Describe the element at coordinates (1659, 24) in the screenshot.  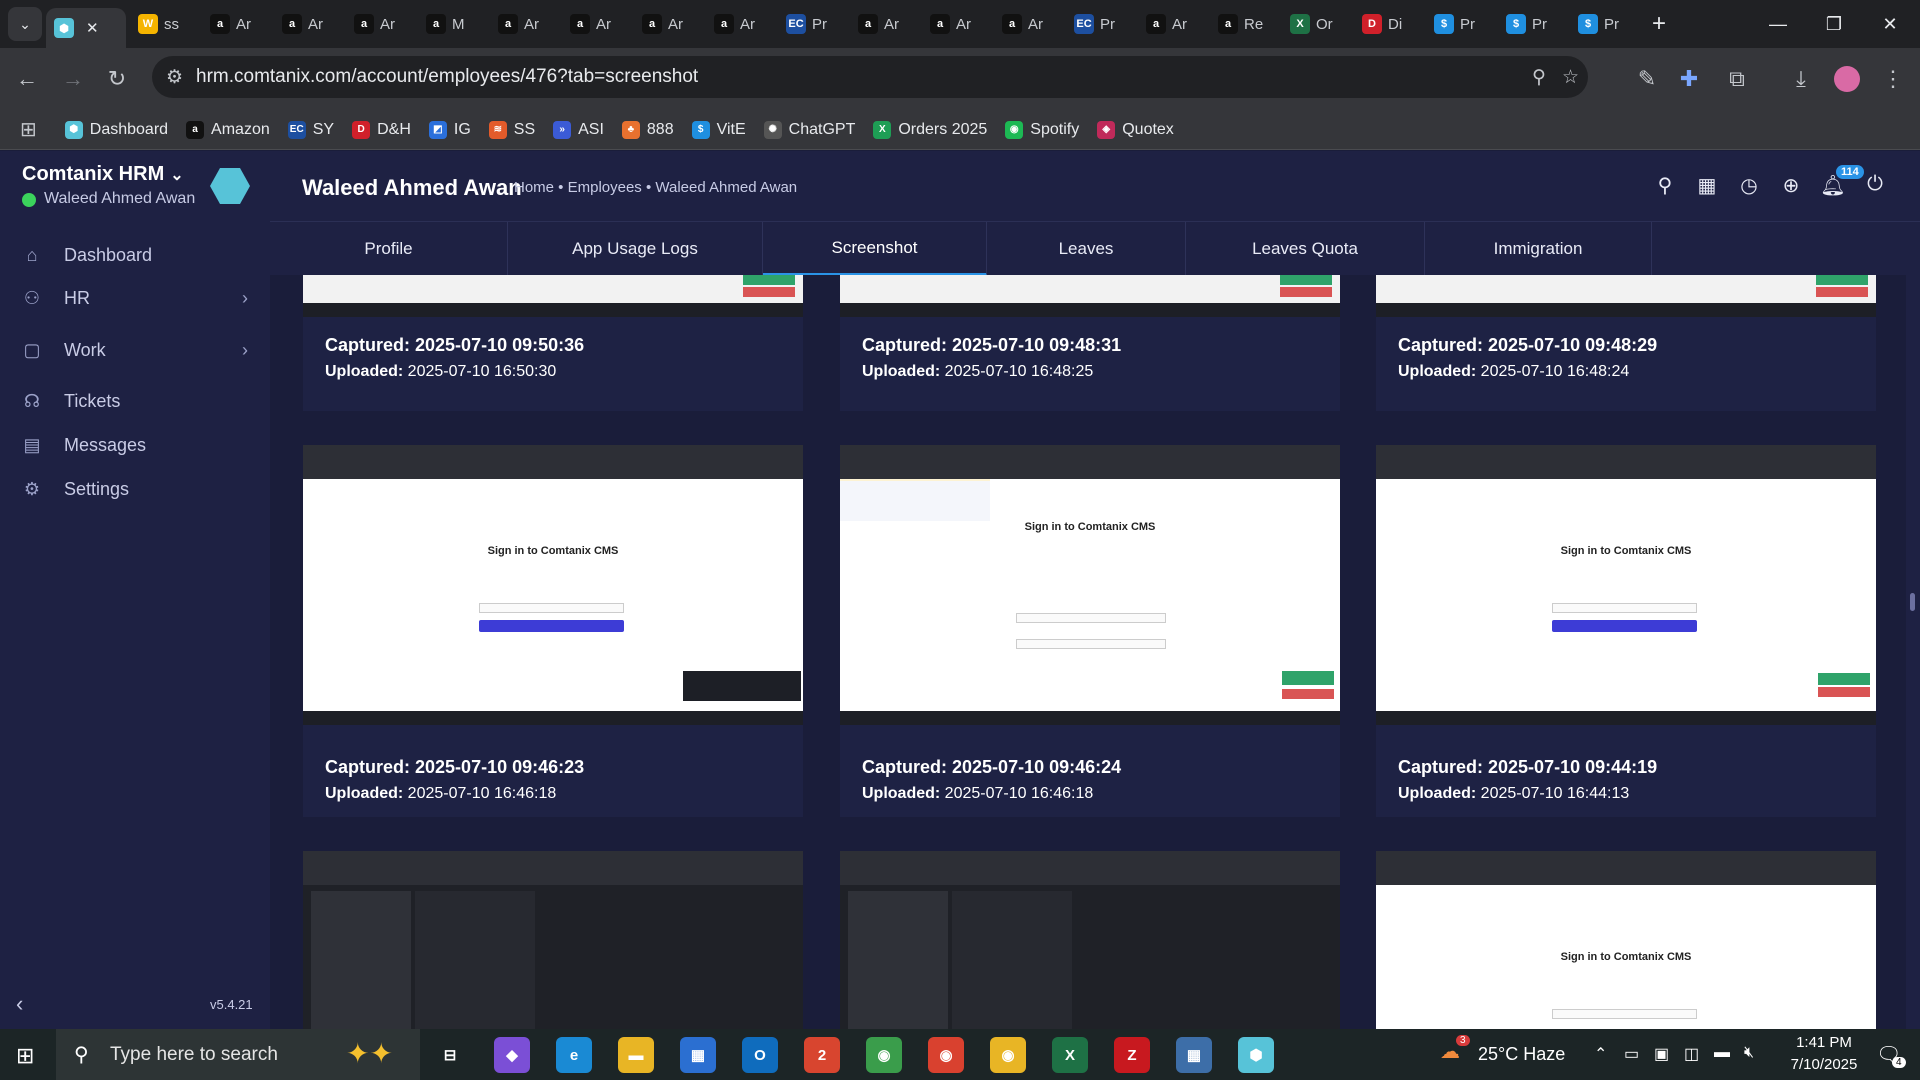
I see `new-tab-plus-icon: +` at that location.